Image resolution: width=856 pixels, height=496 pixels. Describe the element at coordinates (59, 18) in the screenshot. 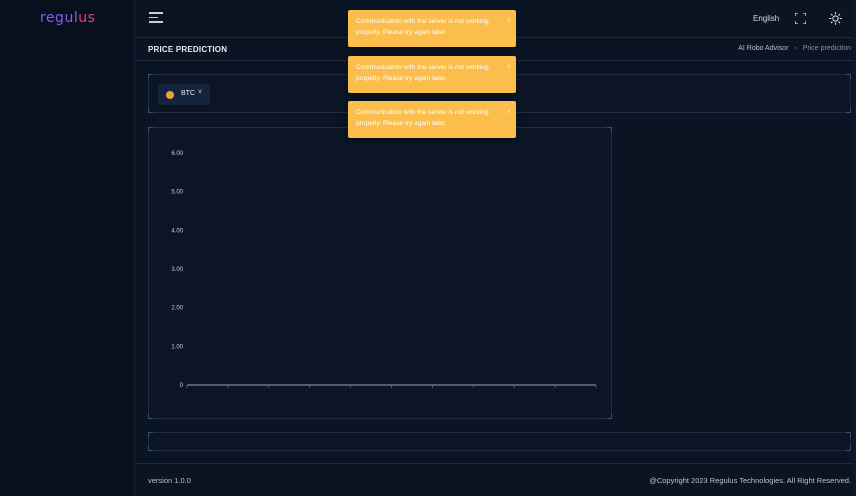

I see `logo-text: regul` at that location.